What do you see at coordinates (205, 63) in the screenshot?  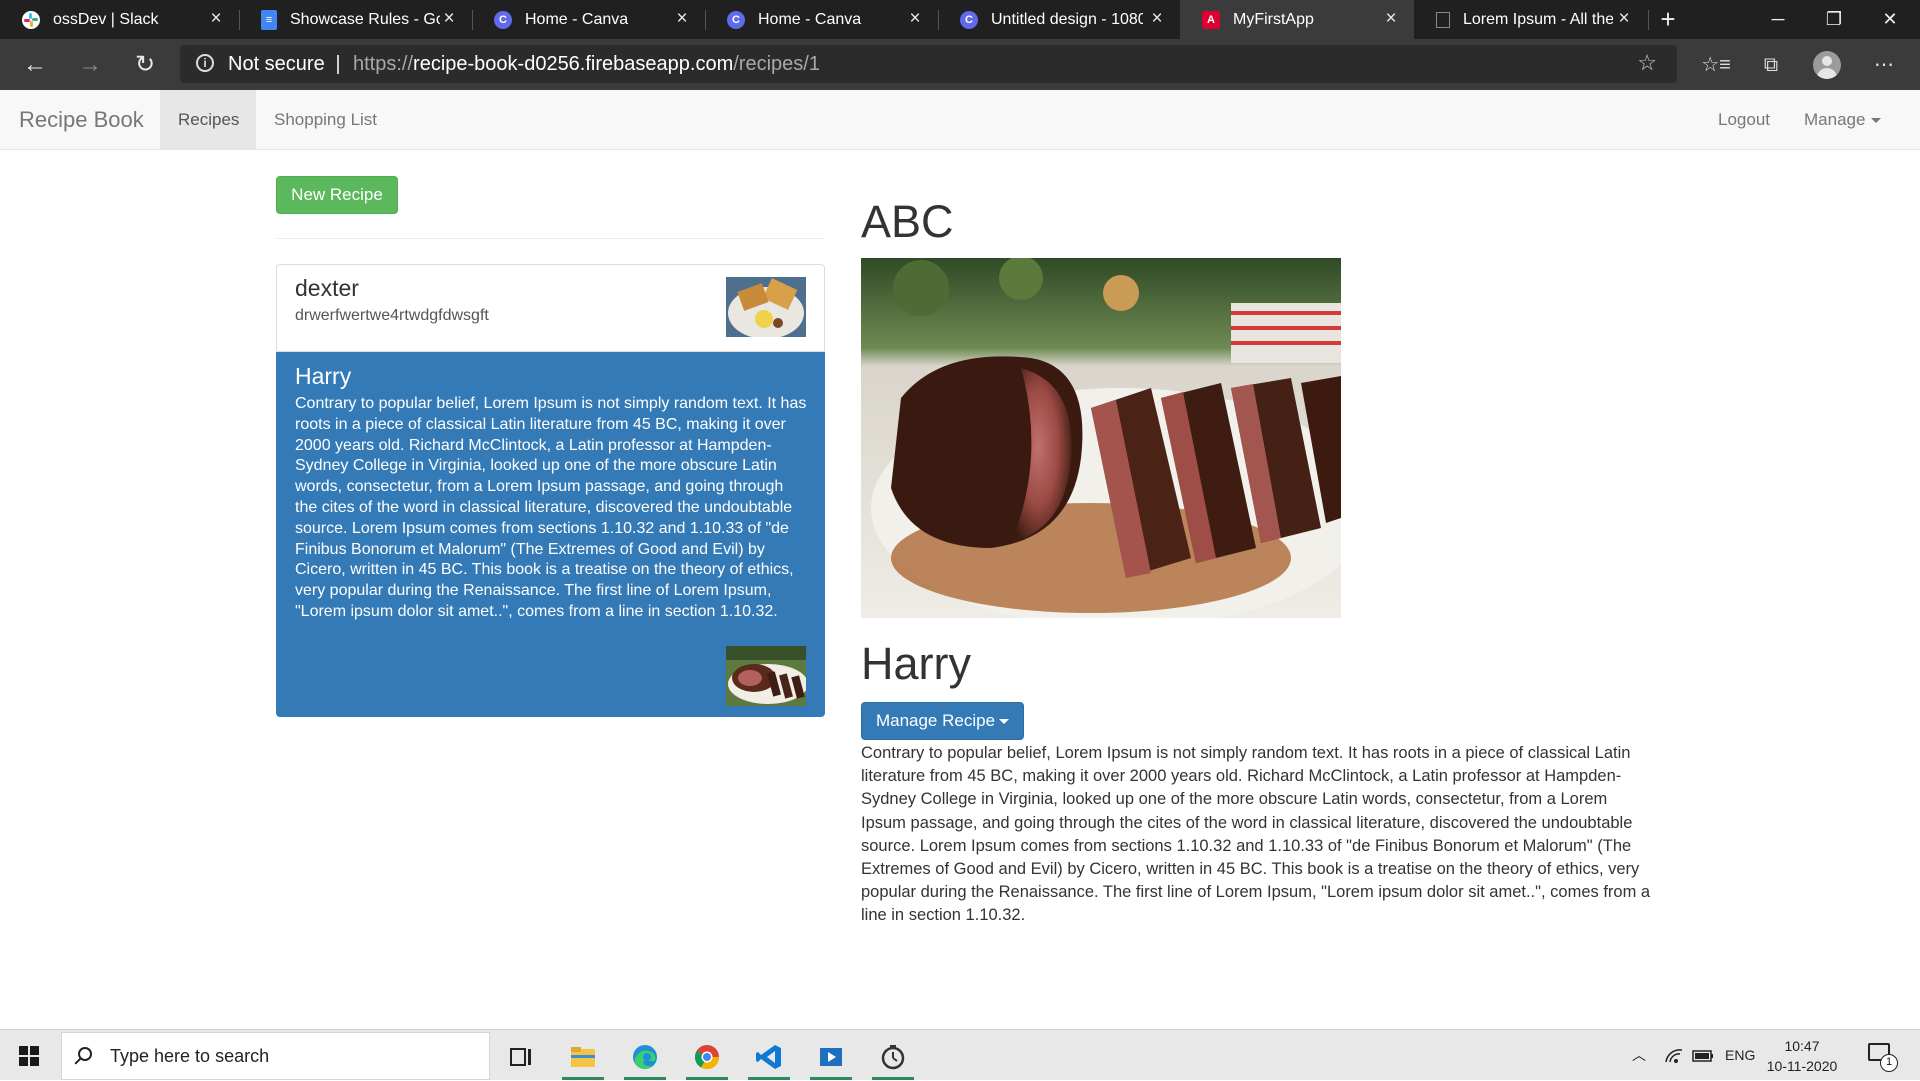 I see `info-icon: i` at bounding box center [205, 63].